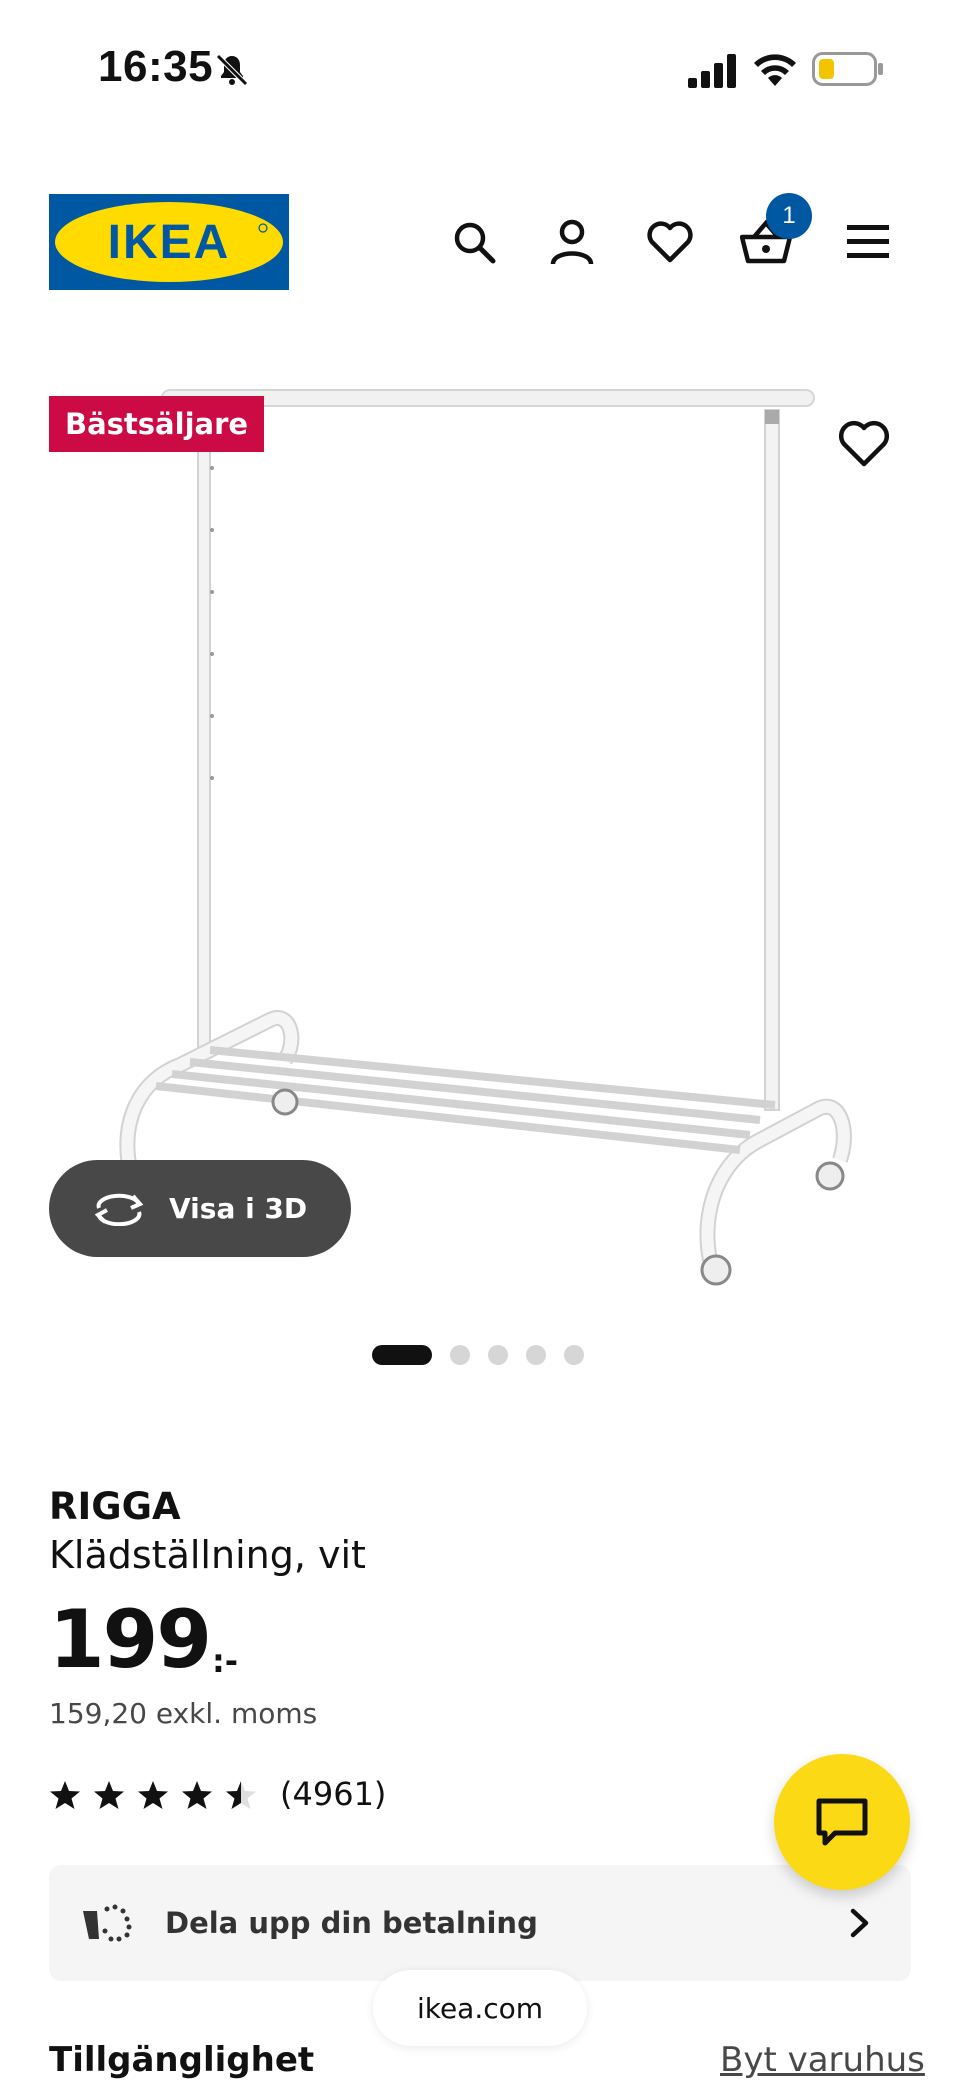 The image size is (960, 2081). Describe the element at coordinates (859, 1923) in the screenshot. I see `chevron-right-icon` at that location.